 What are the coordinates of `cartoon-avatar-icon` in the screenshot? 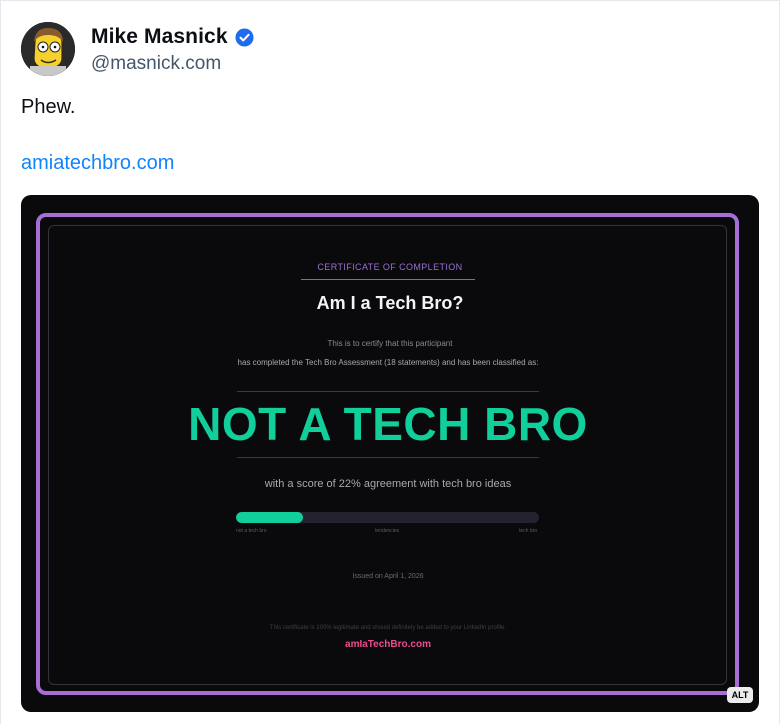 It's located at (48, 49).